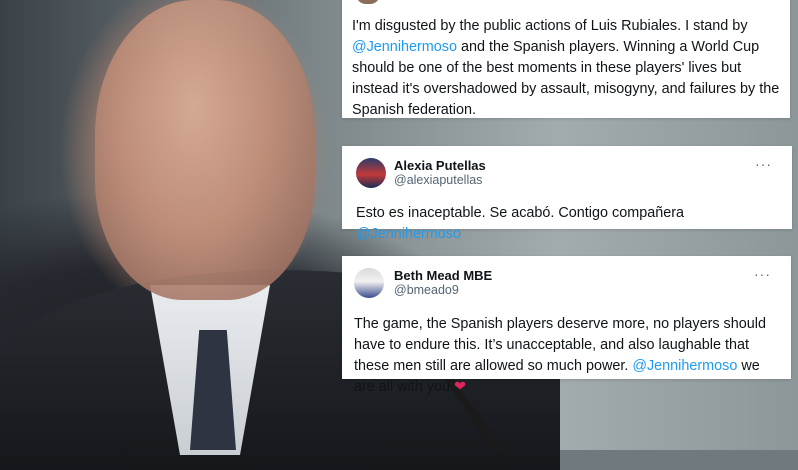 The width and height of the screenshot is (798, 470). Describe the element at coordinates (440, 180) in the screenshot. I see `user-handle: @alexiaputellas` at that location.